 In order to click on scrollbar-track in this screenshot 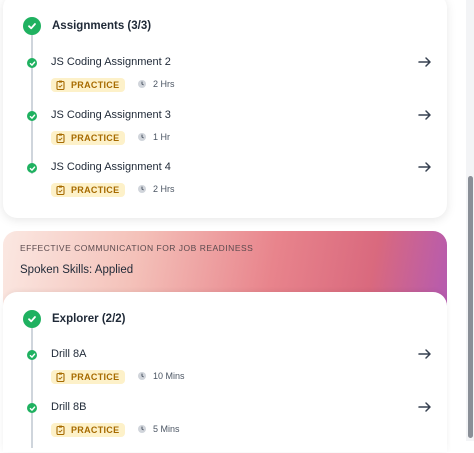, I will do `click(470, 220)`.